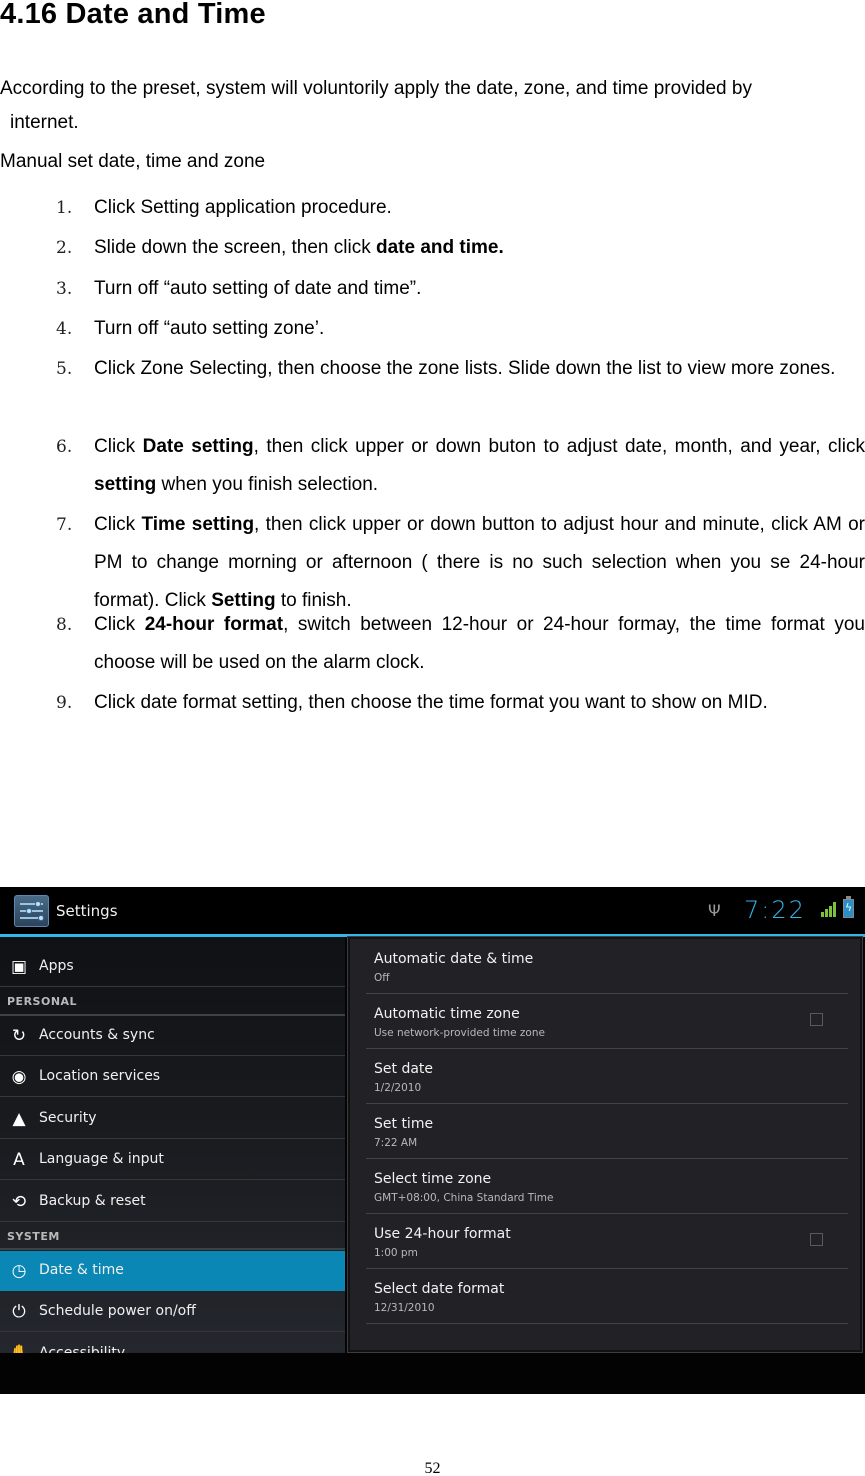 The image size is (865, 1476). Describe the element at coordinates (56, 966) in the screenshot. I see `sidebar-item-label: Apps` at that location.